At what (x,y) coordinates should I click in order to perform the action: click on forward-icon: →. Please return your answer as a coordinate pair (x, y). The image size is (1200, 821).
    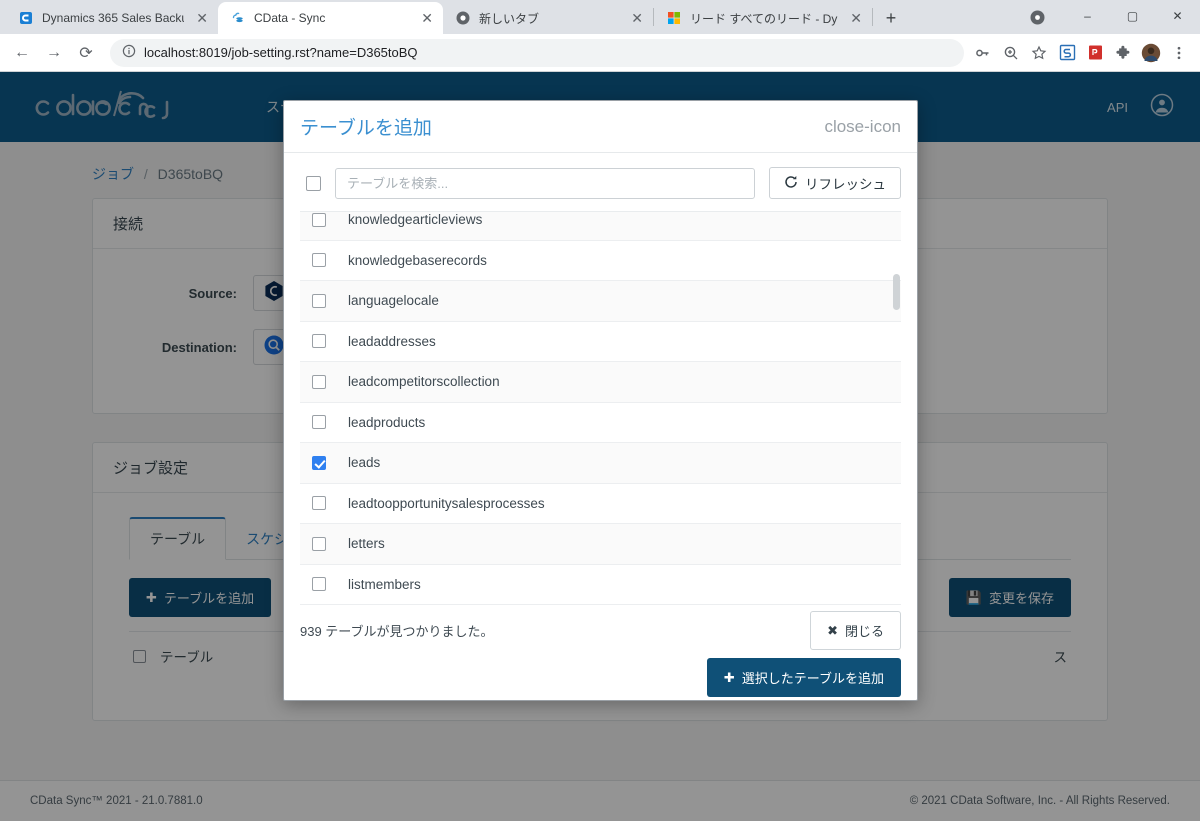
    Looking at the image, I should click on (54, 53).